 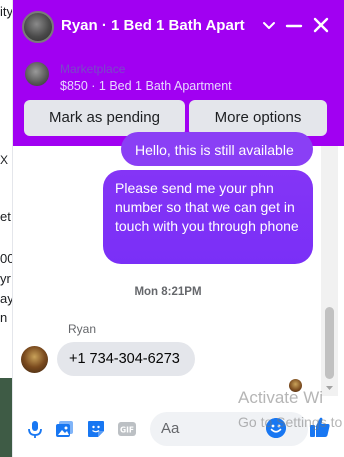 What do you see at coordinates (82, 329) in the screenshot?
I see `sender-name: Ryan` at bounding box center [82, 329].